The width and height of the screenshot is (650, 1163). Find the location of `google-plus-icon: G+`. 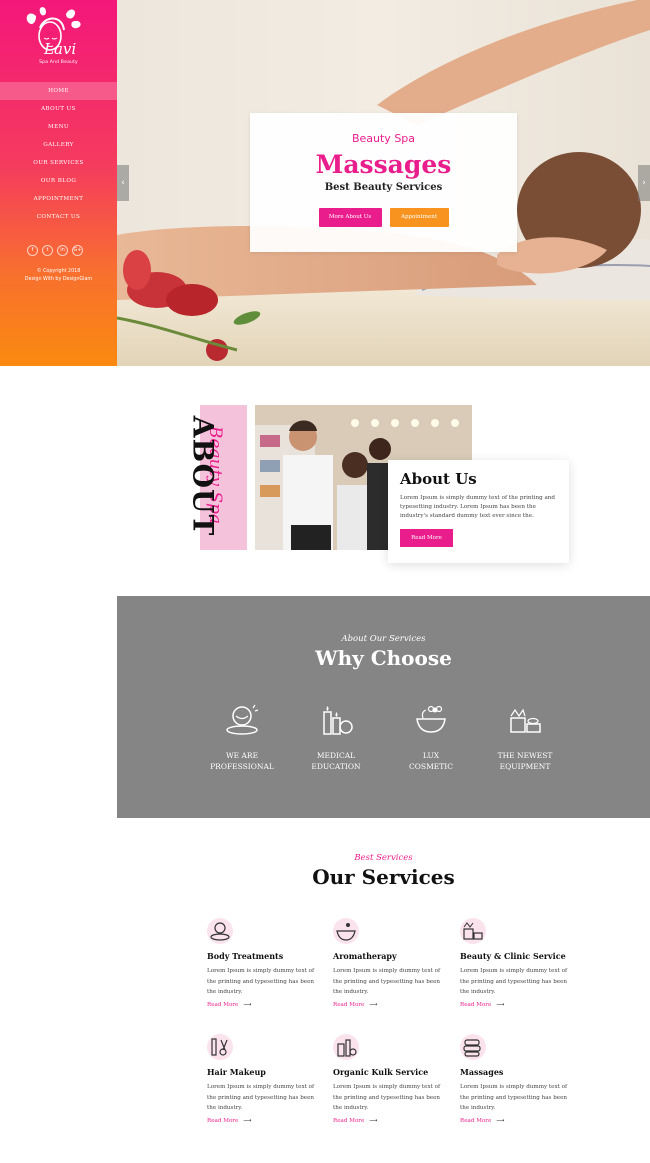

google-plus-icon: G+ is located at coordinates (77, 250).